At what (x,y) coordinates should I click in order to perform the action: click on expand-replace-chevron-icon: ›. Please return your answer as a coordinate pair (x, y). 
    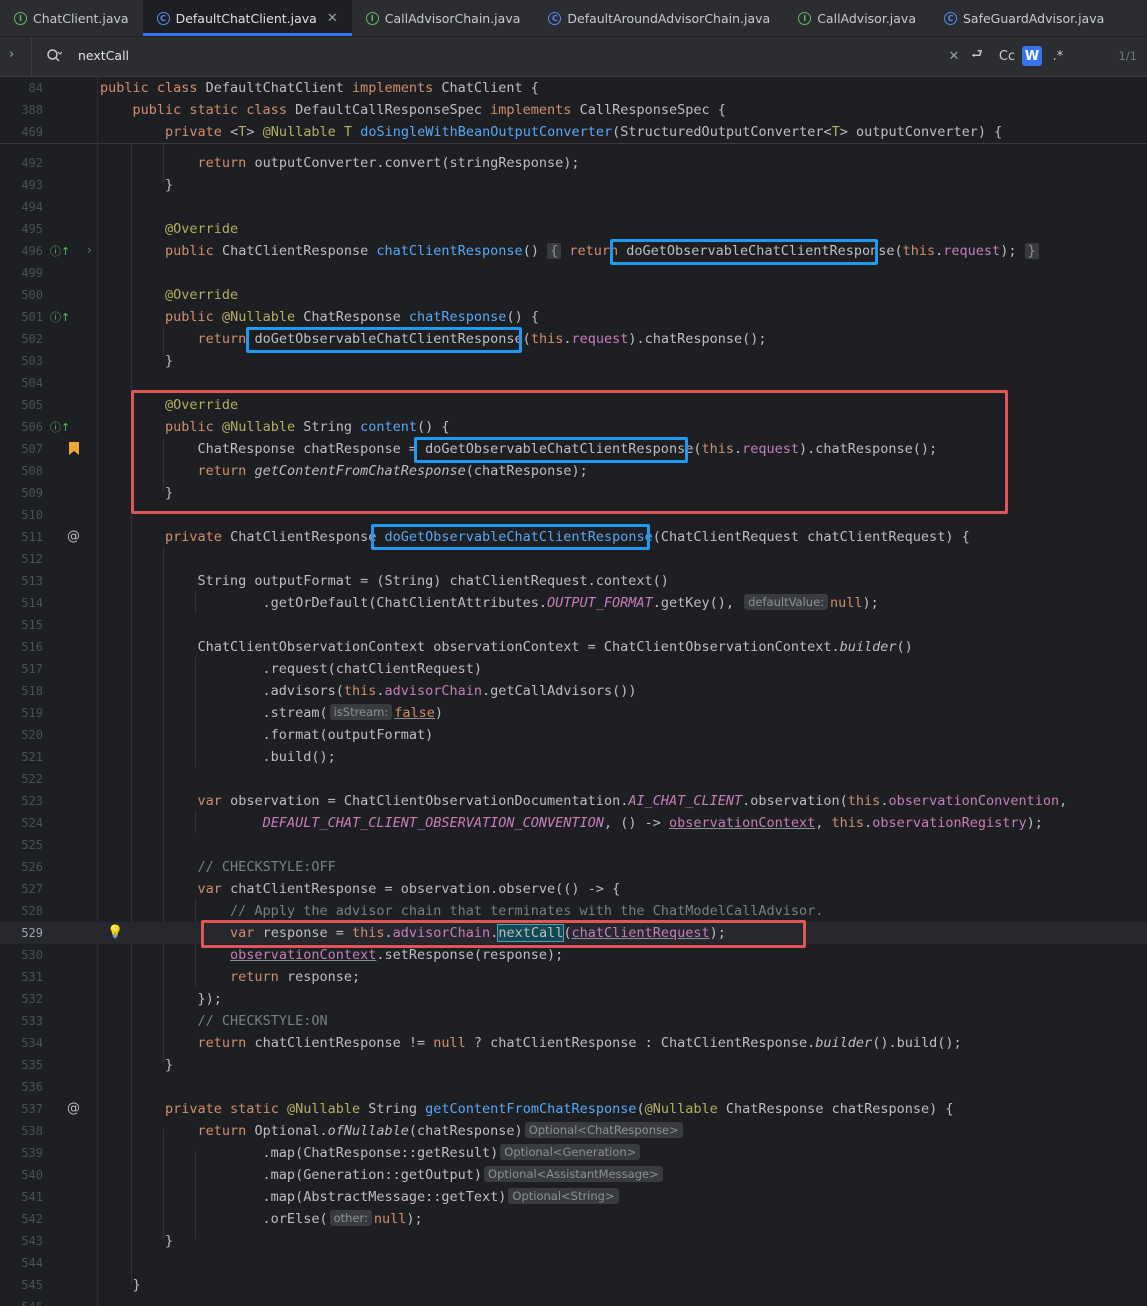
    Looking at the image, I should click on (11, 54).